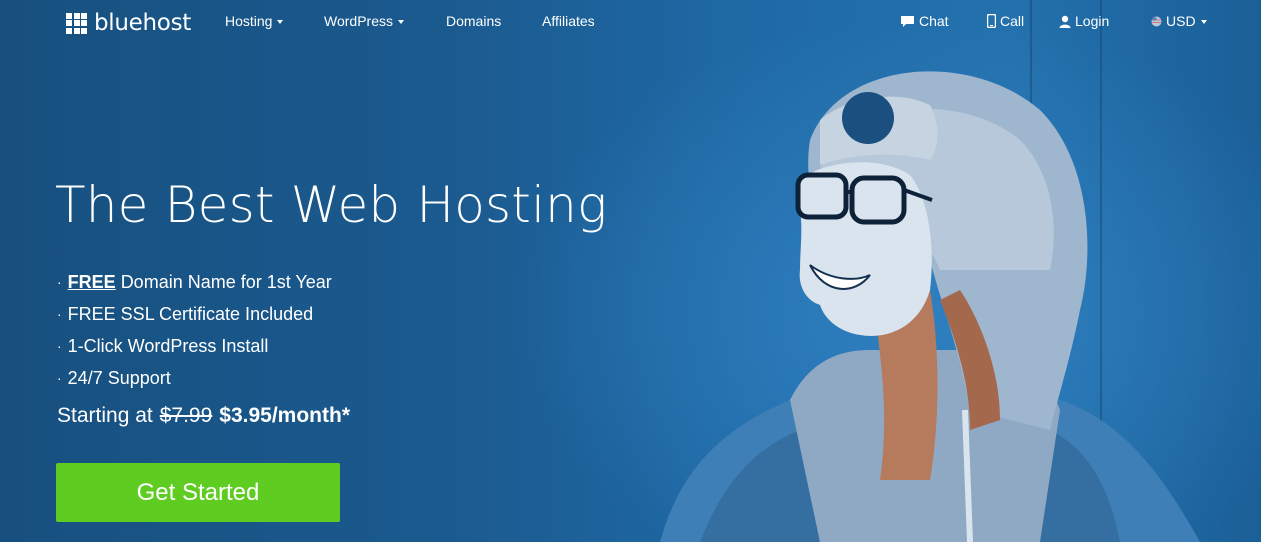  Describe the element at coordinates (991, 21) in the screenshot. I see `phone-icon` at that location.